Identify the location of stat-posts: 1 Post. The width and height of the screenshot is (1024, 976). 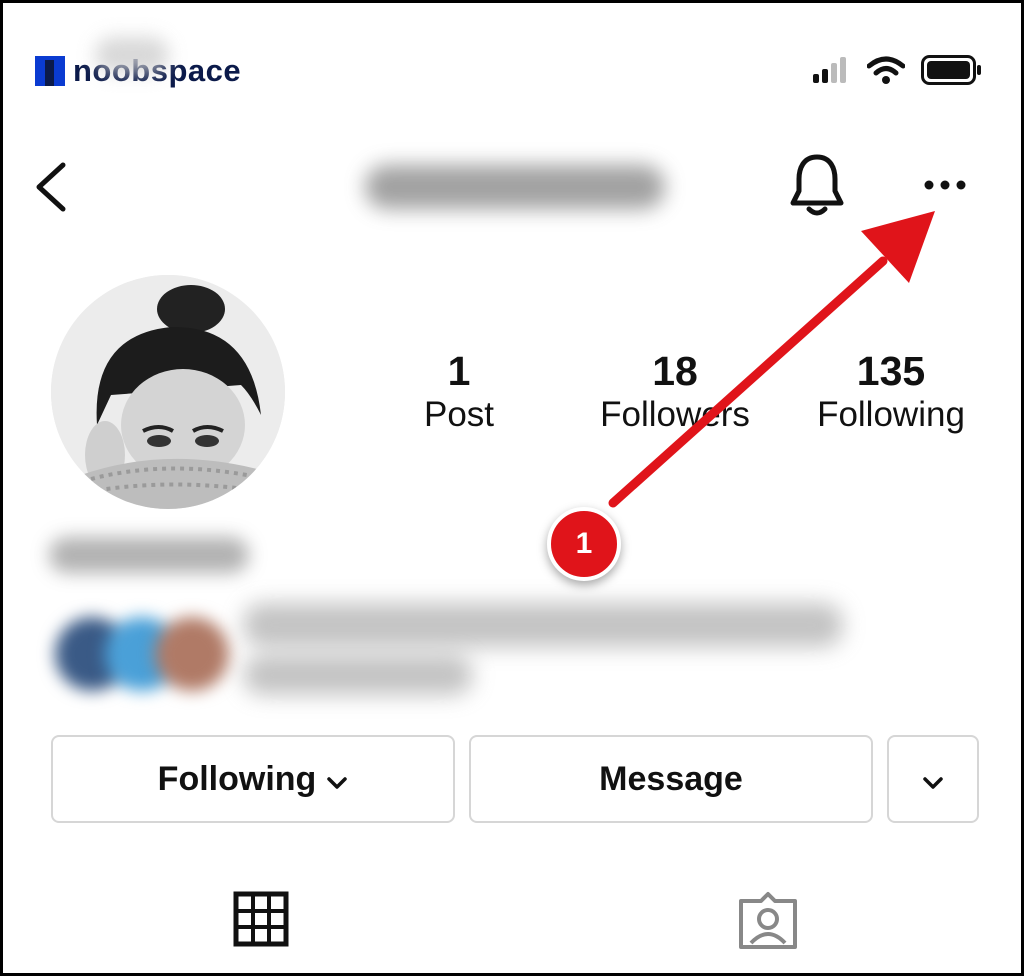
(459, 392).